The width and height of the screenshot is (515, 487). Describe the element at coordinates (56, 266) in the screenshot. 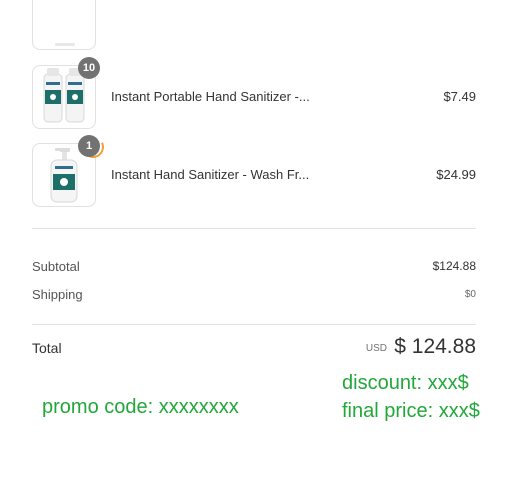

I see `subtotal-label: Subtotal` at that location.